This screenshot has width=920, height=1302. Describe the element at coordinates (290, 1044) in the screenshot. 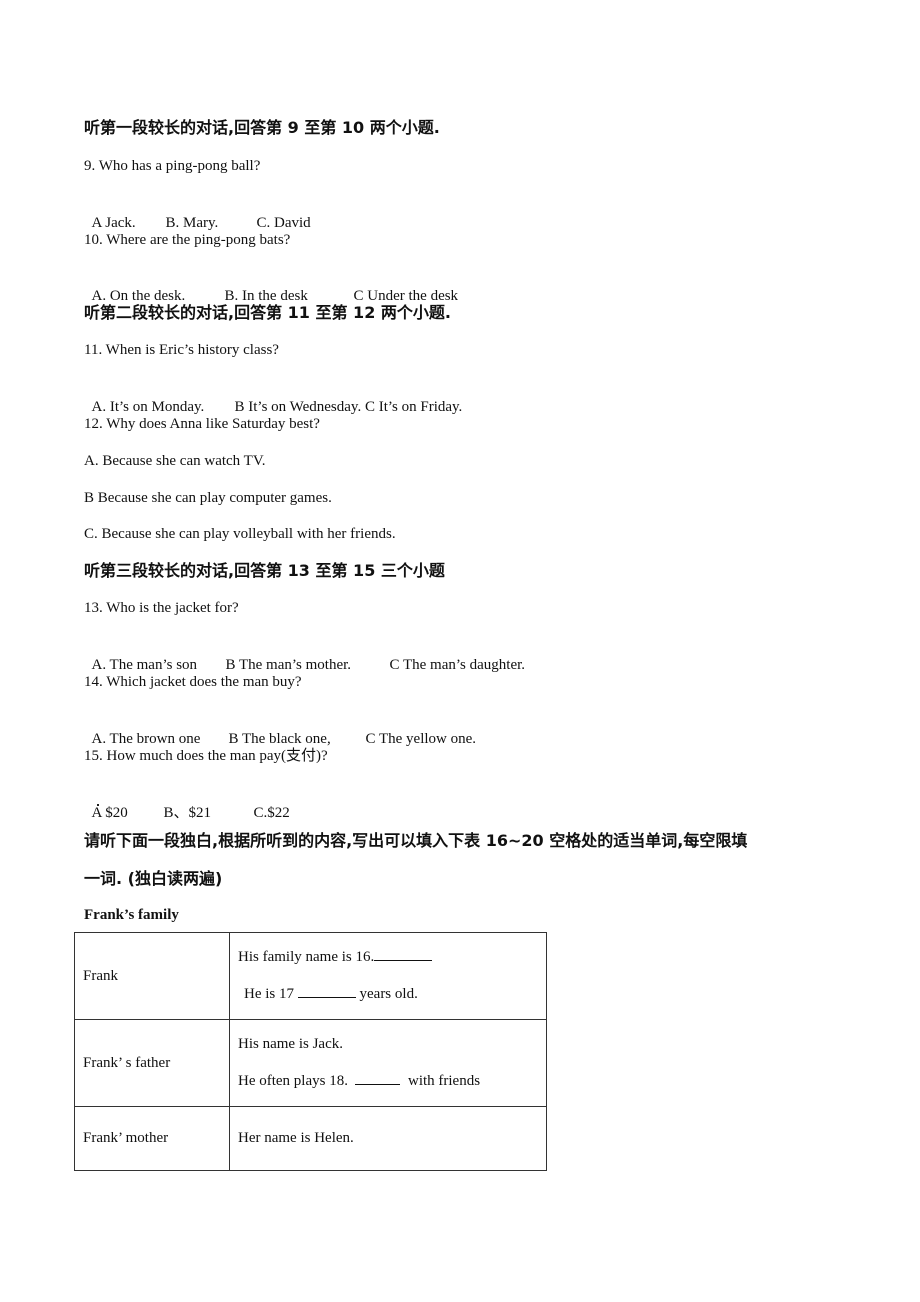

I see `cell-line: His name is Jack.` at that location.